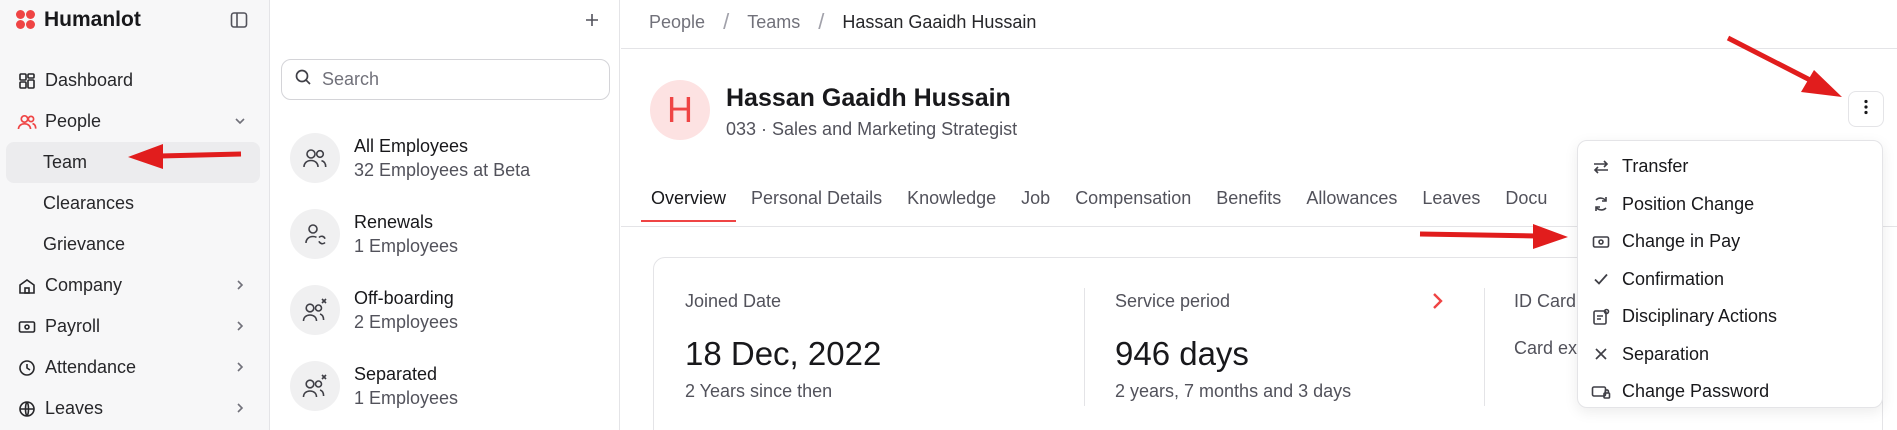  I want to click on sidebar-item-label: Dashboard, so click(89, 80).